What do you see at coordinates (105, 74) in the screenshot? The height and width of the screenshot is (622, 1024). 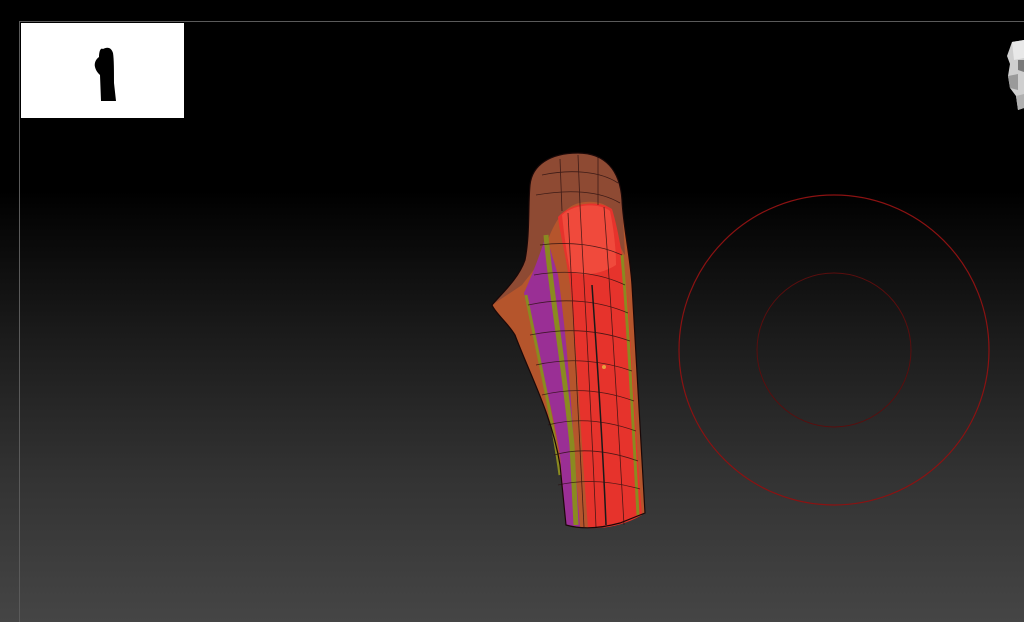 I see `model-silhouette-icon` at bounding box center [105, 74].